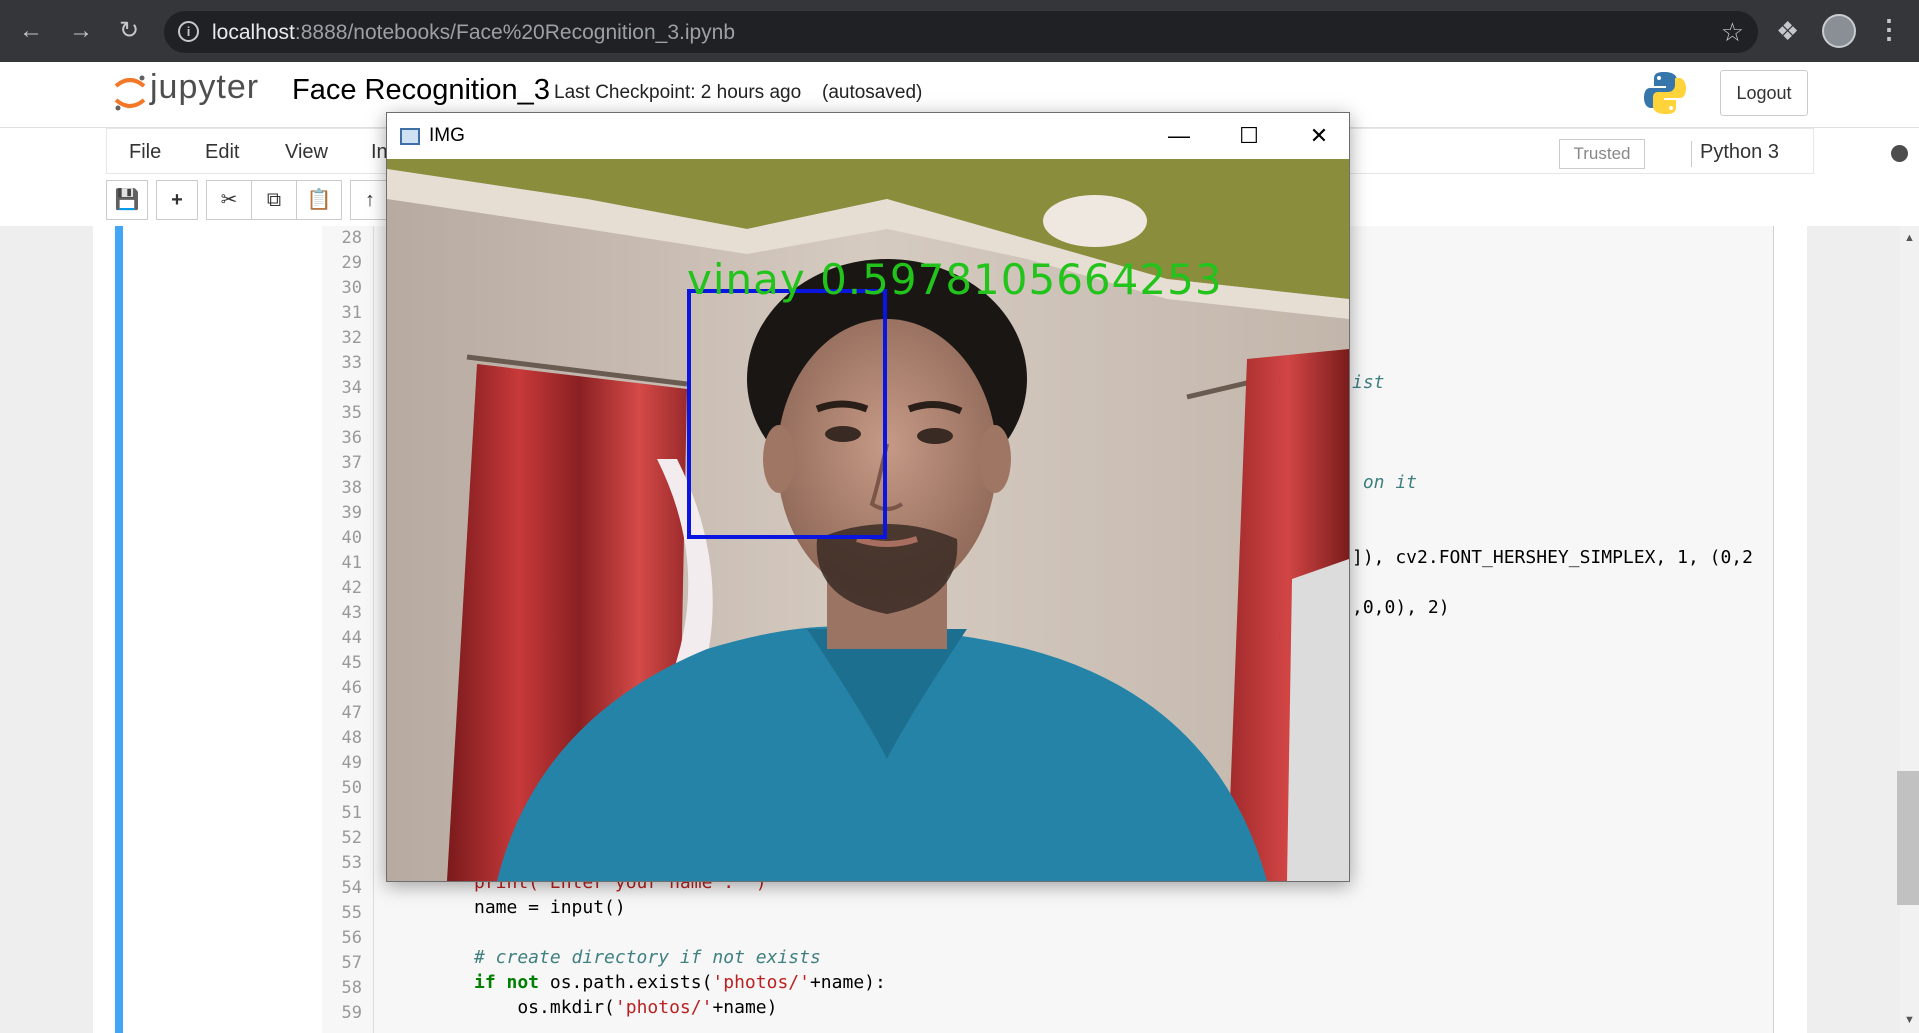 This screenshot has width=1919, height=1033. What do you see at coordinates (1908, 838) in the screenshot?
I see `scrollbar-thumb` at bounding box center [1908, 838].